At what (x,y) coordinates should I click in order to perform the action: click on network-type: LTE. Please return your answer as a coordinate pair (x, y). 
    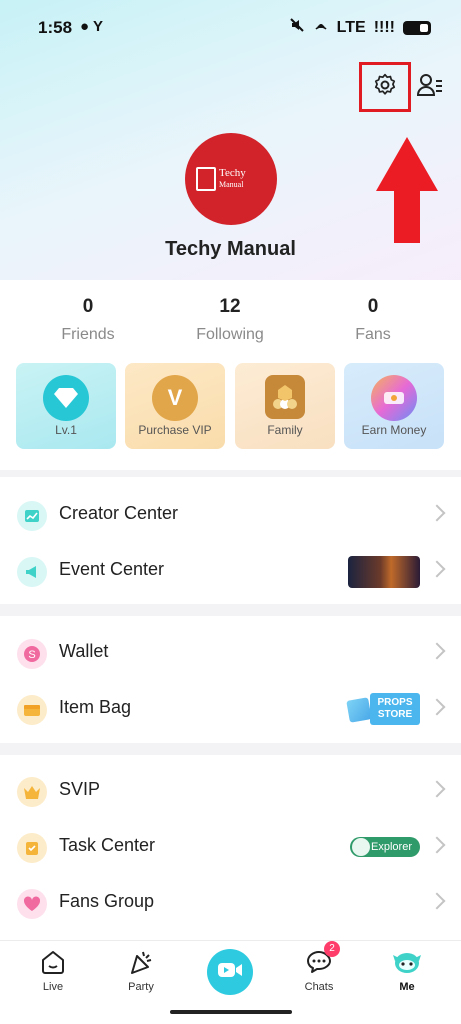
    Looking at the image, I should click on (351, 27).